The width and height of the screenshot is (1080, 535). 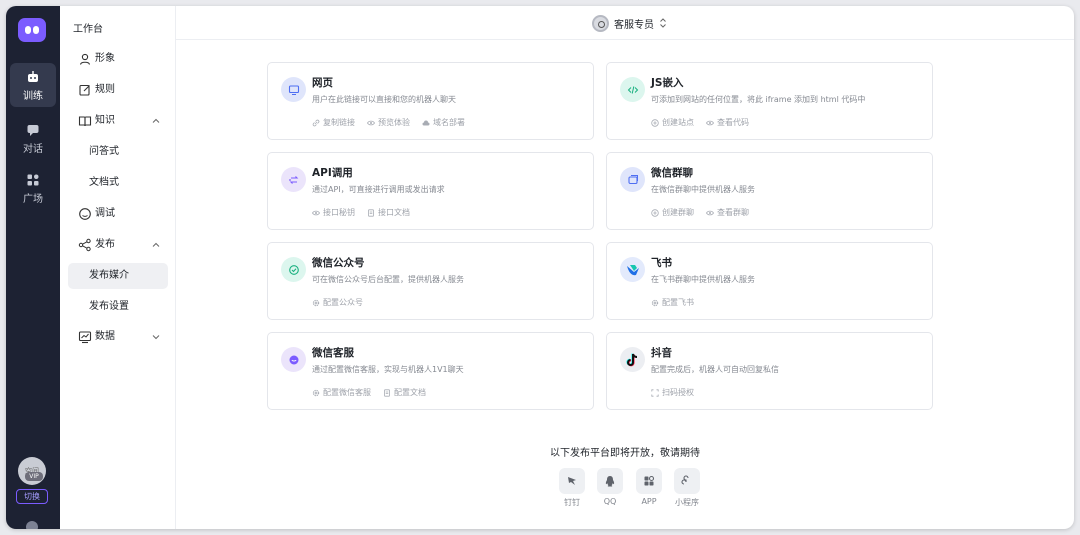 I want to click on card-wechat-official: 微信公众号 可在微信公众号后台配置，提供机器人服务 配置公众号, so click(x=430, y=281).